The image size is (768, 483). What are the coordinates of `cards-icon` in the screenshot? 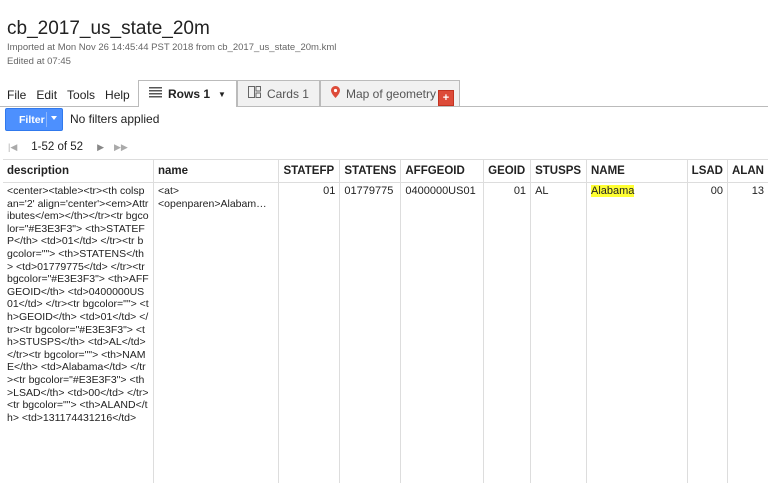 It's located at (254, 93).